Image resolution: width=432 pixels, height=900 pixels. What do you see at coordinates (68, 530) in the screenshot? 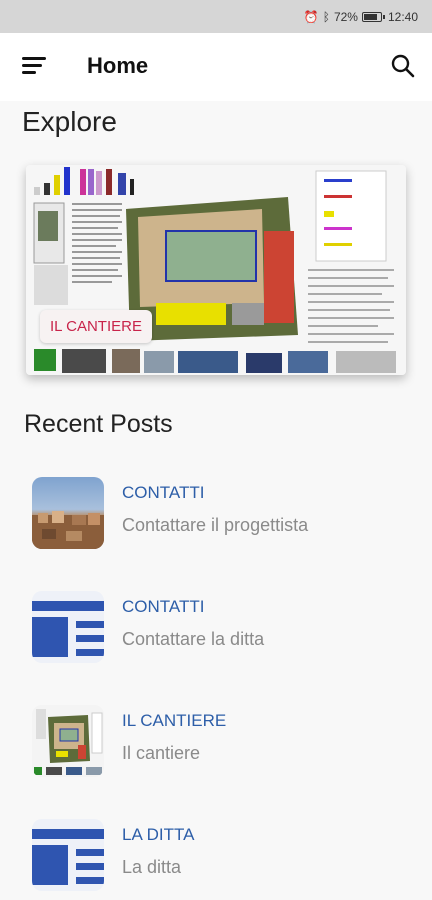
I see `town-image` at bounding box center [68, 530].